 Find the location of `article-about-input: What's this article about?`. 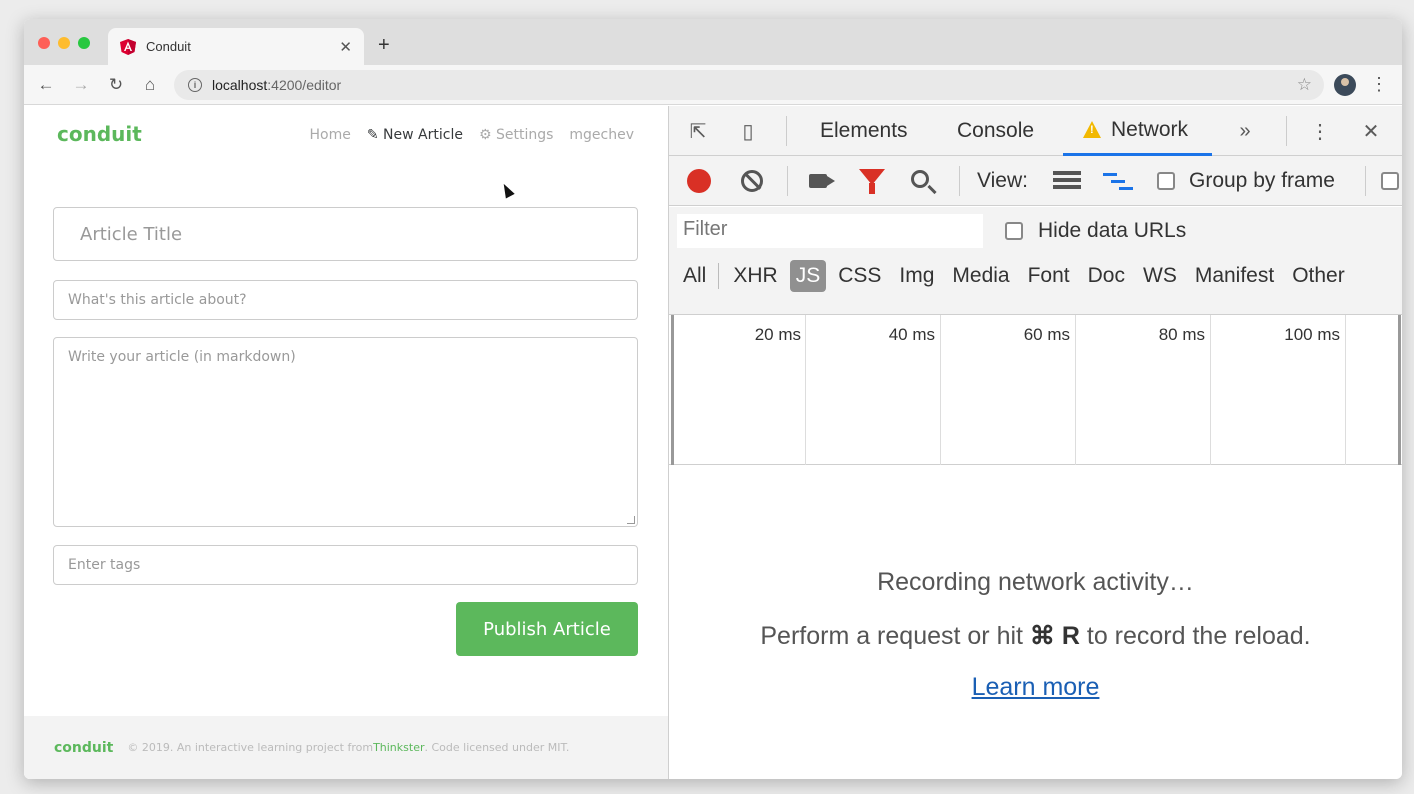

article-about-input: What's this article about? is located at coordinates (345, 300).